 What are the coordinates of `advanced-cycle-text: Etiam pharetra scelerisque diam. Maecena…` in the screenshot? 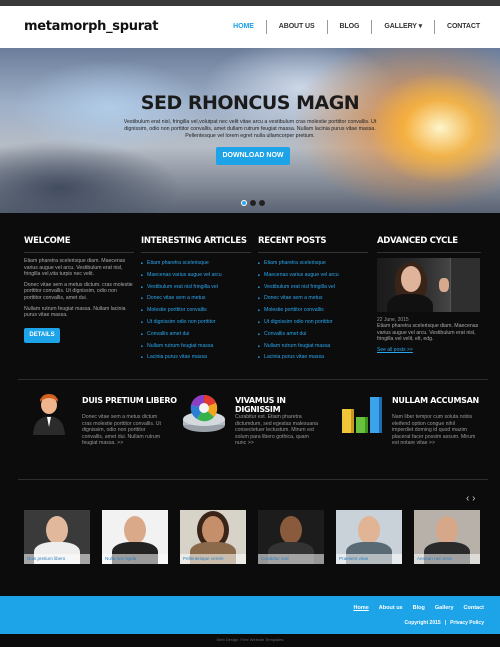 It's located at (428, 333).